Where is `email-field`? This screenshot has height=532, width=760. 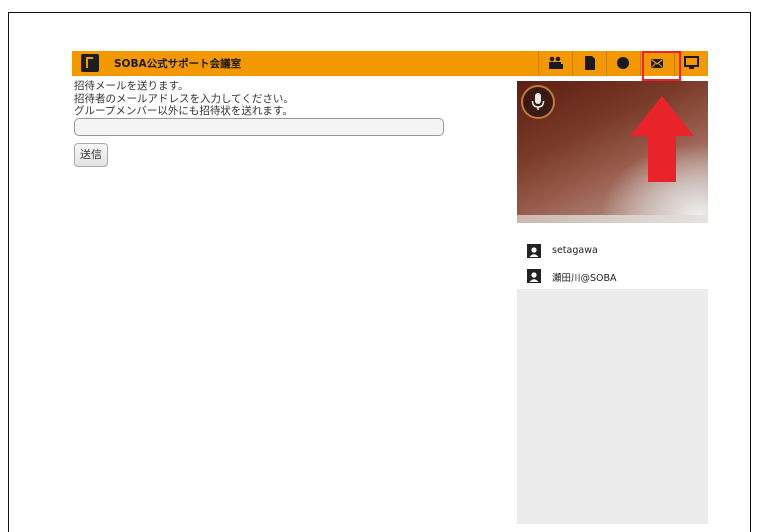
email-field is located at coordinates (259, 127).